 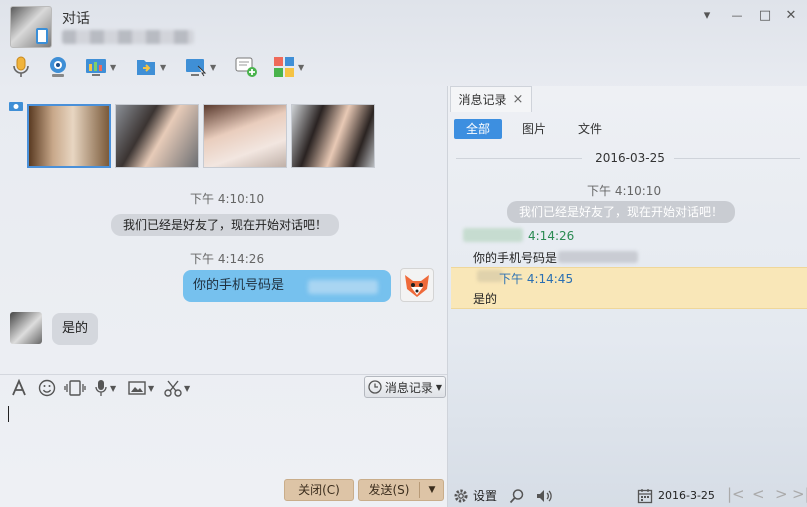 What do you see at coordinates (645, 496) in the screenshot?
I see `calendar-icon` at bounding box center [645, 496].